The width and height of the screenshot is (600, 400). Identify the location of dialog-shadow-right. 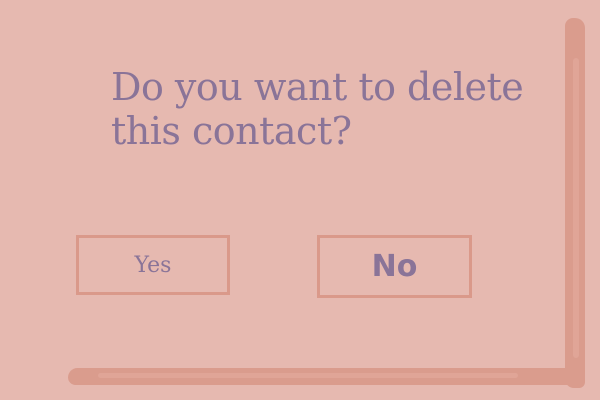
(575, 203).